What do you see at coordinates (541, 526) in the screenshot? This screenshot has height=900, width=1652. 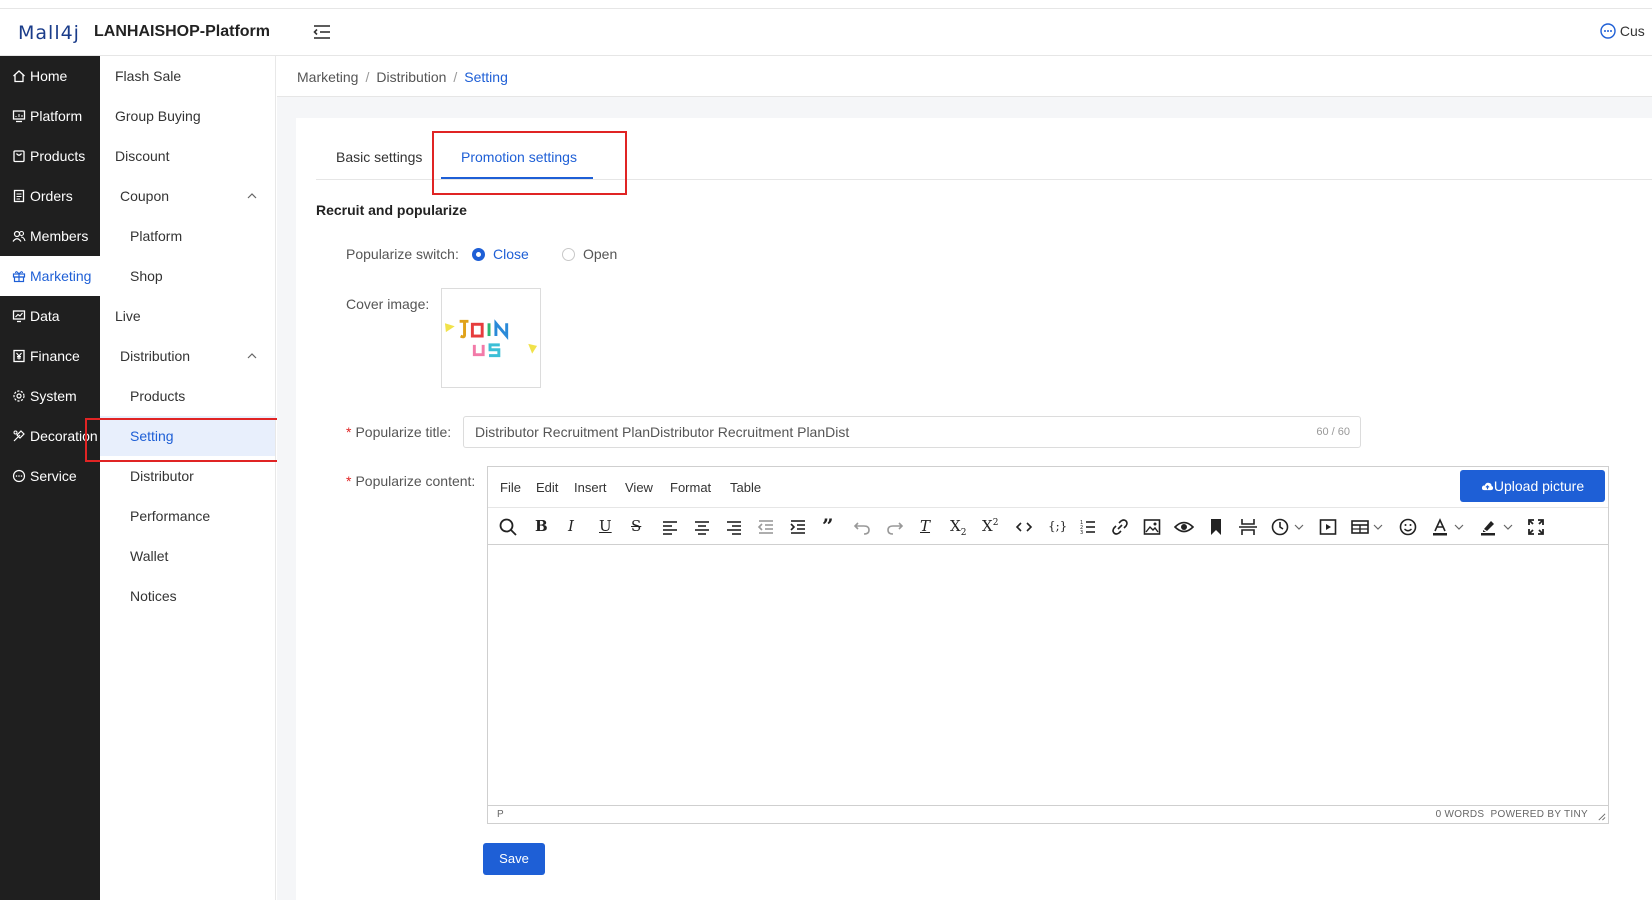 I see `bold-icon: B` at bounding box center [541, 526].